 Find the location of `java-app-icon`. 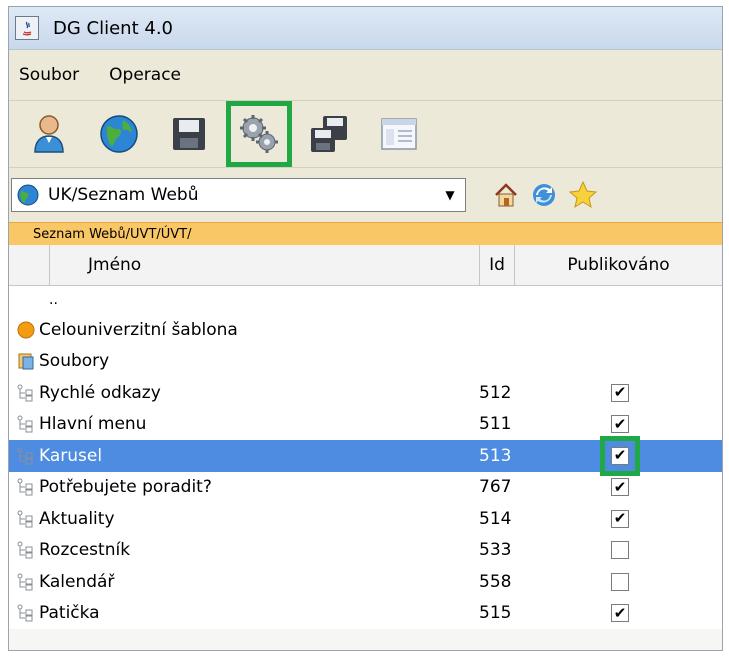

java-app-icon is located at coordinates (27, 28).